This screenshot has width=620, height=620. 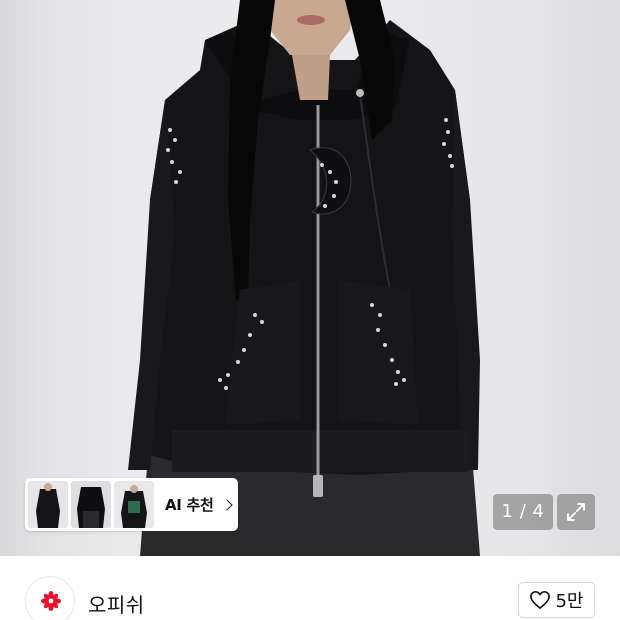 I want to click on expand-arrows-icon, so click(x=576, y=512).